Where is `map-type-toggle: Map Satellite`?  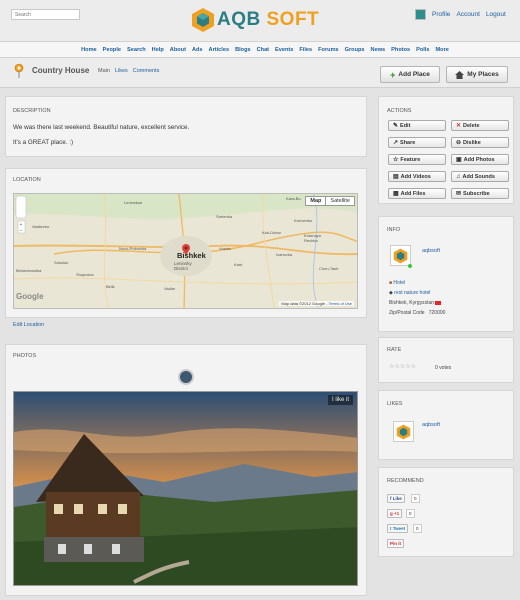 map-type-toggle: Map Satellite is located at coordinates (330, 201).